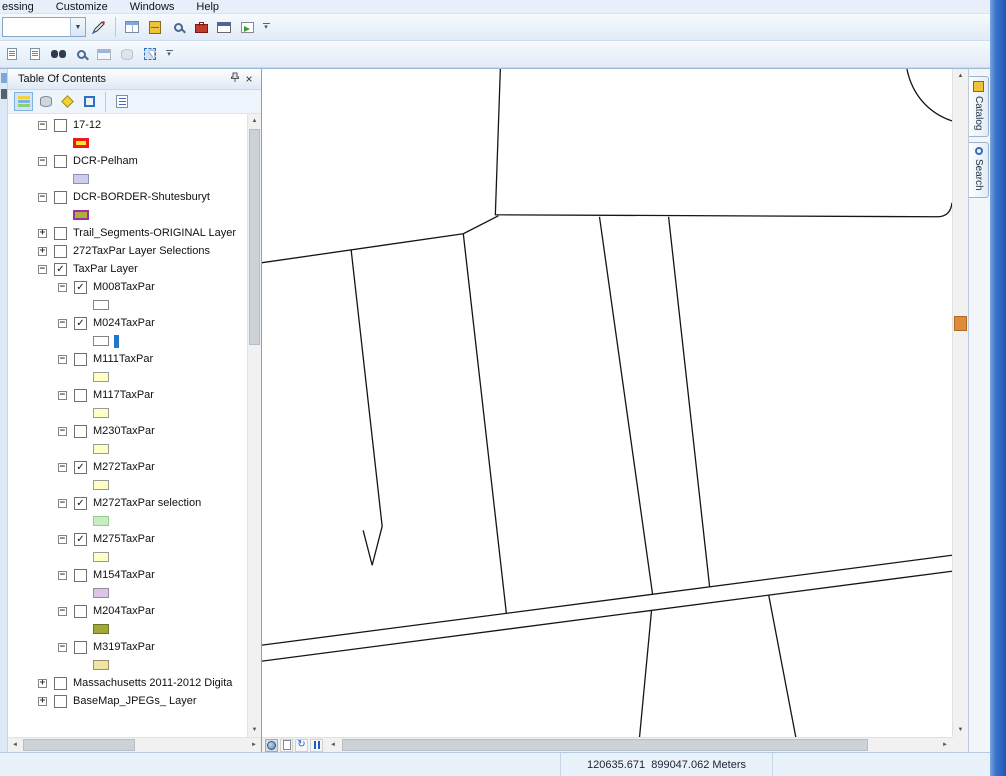  I want to click on toc-title-bar: Table Of Contents ×, so click(134, 79).